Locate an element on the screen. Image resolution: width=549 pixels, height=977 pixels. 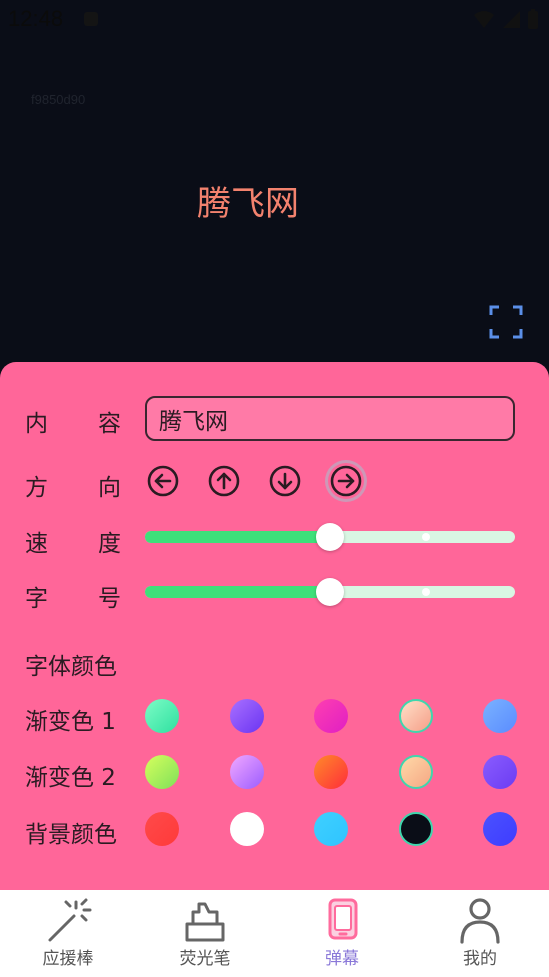
gradient2-label: 渐变色 2 is located at coordinates (70, 778).